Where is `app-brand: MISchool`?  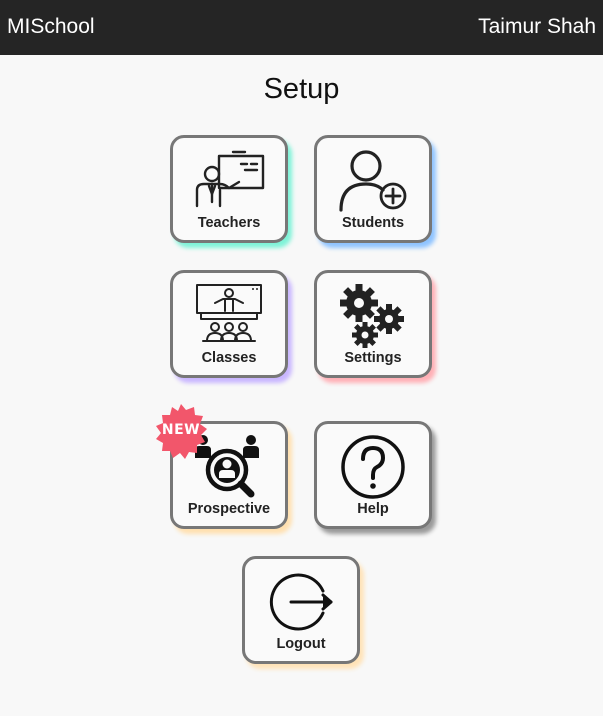
app-brand: MISchool is located at coordinates (51, 27).